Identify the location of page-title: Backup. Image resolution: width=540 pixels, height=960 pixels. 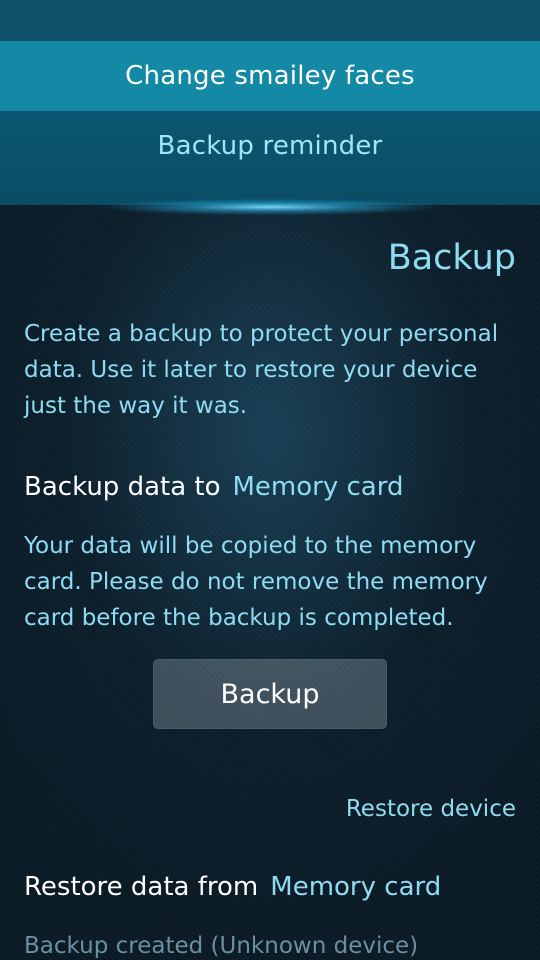
(451, 258).